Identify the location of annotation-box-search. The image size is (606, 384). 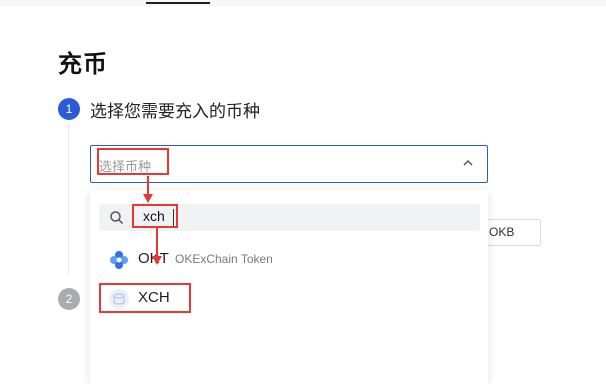
(155, 216).